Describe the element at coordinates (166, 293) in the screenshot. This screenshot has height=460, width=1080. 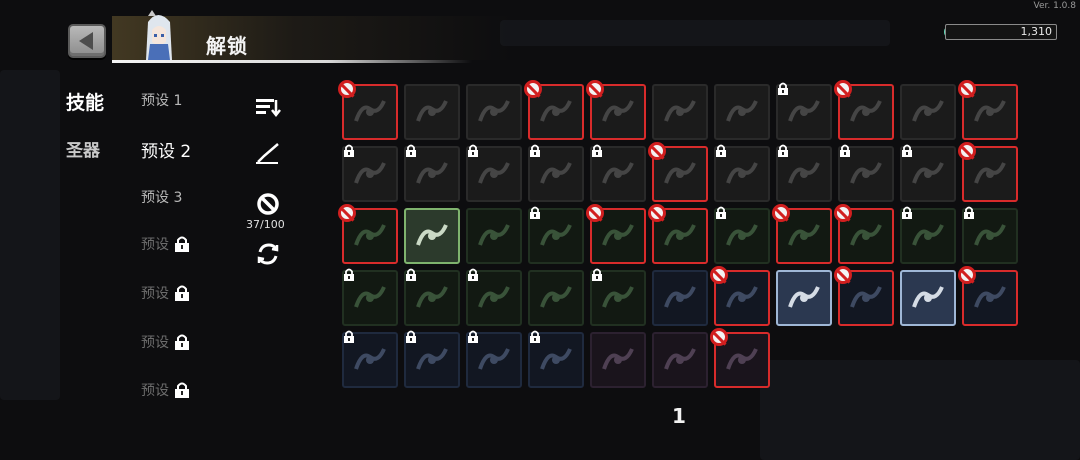
I see `preset-5-locked: 预设` at that location.